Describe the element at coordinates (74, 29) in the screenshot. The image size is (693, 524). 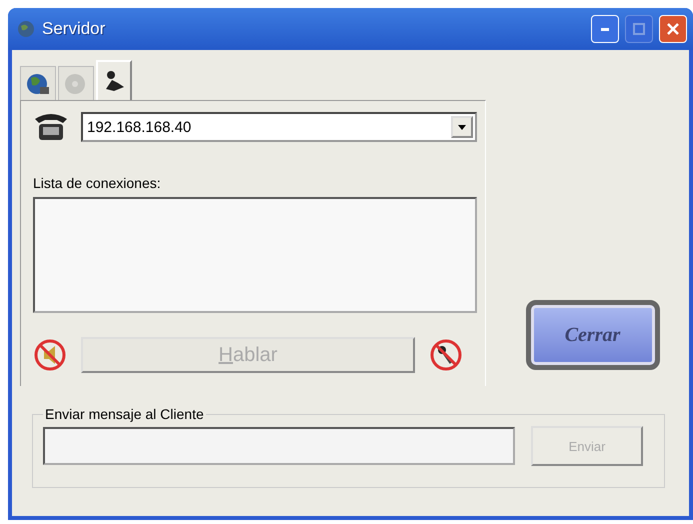
I see `window-title: Servidor` at that location.